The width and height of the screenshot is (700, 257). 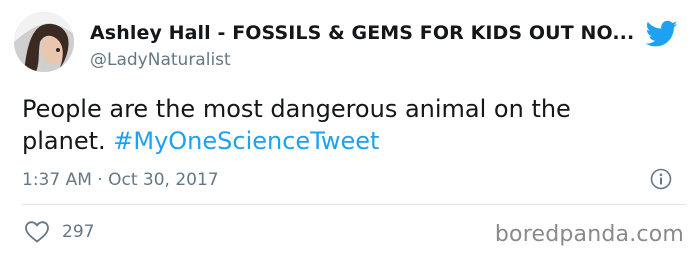 I want to click on avatar, so click(x=44, y=42).